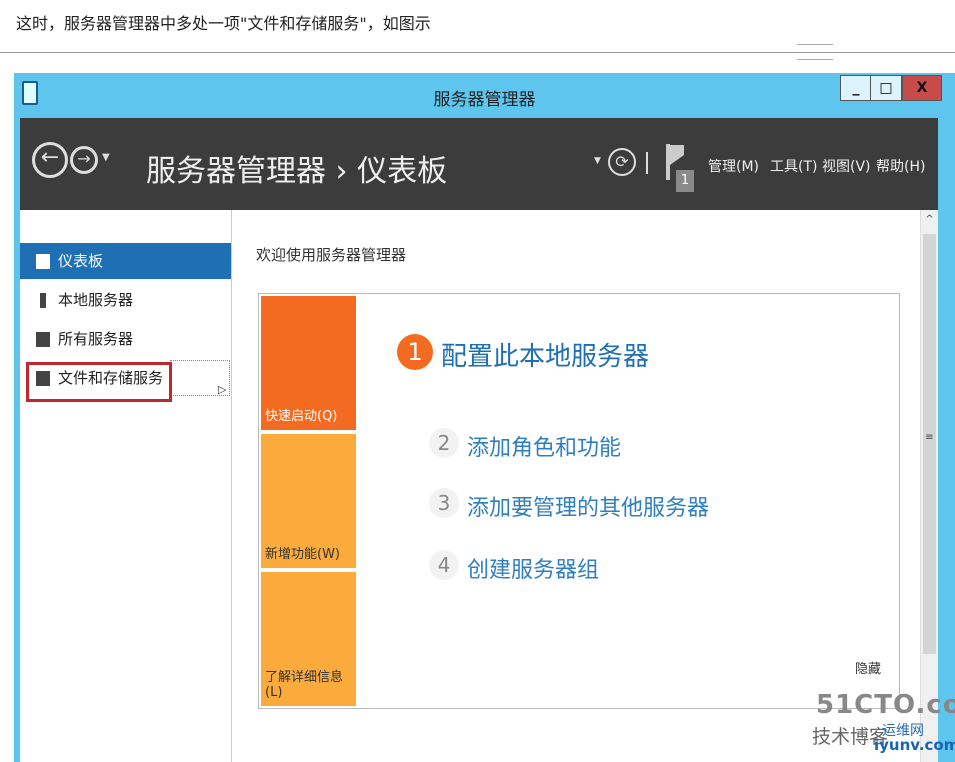 The width and height of the screenshot is (955, 762). I want to click on breadcrumb: 服务器管理器 › 仪表板, so click(297, 171).